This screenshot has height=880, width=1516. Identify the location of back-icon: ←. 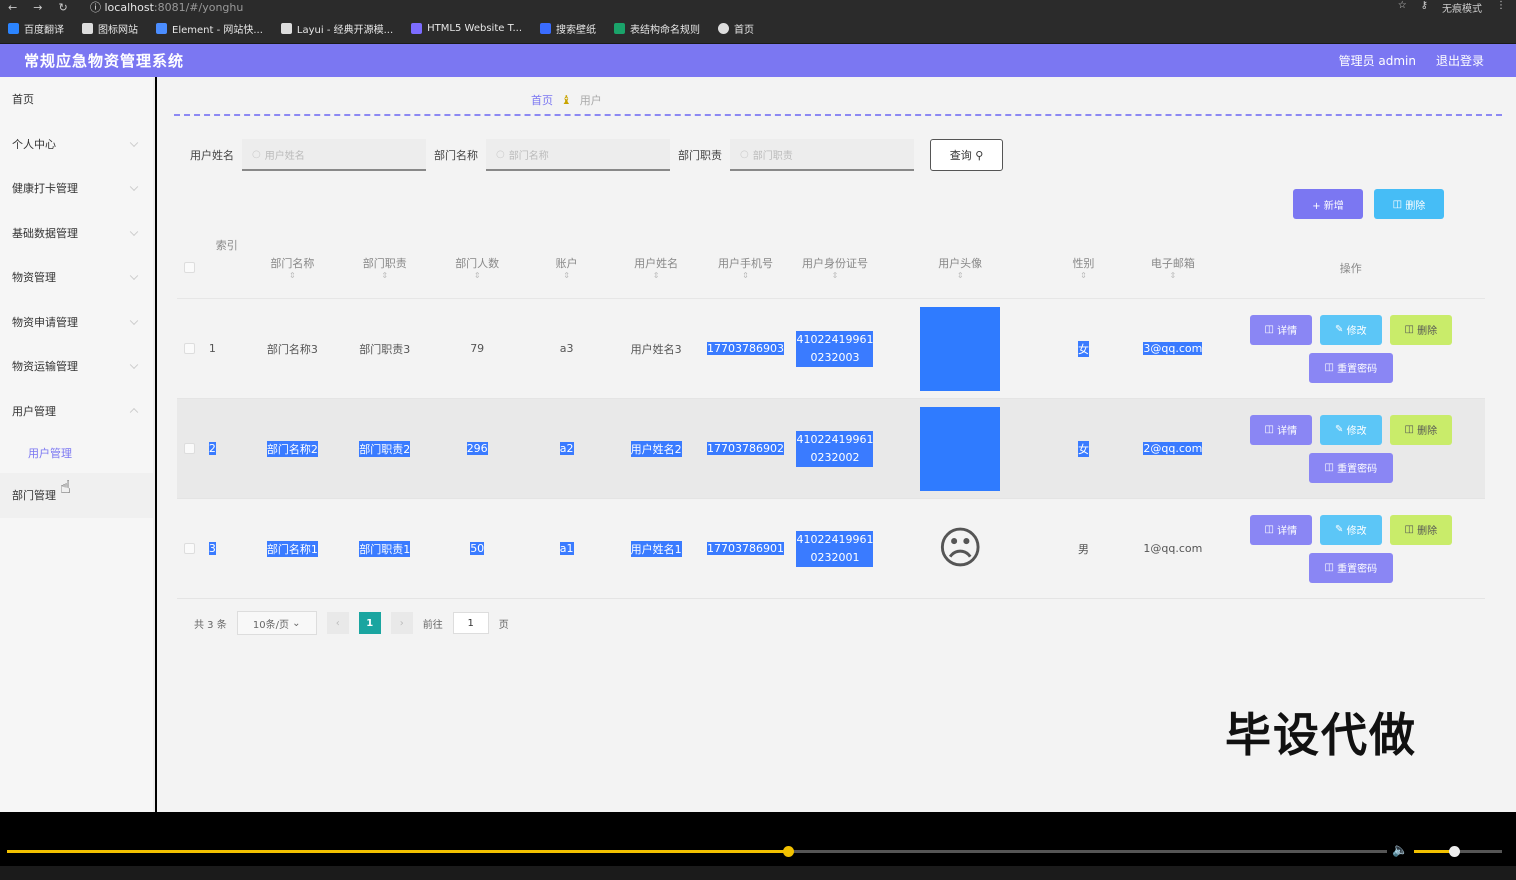
(12, 7).